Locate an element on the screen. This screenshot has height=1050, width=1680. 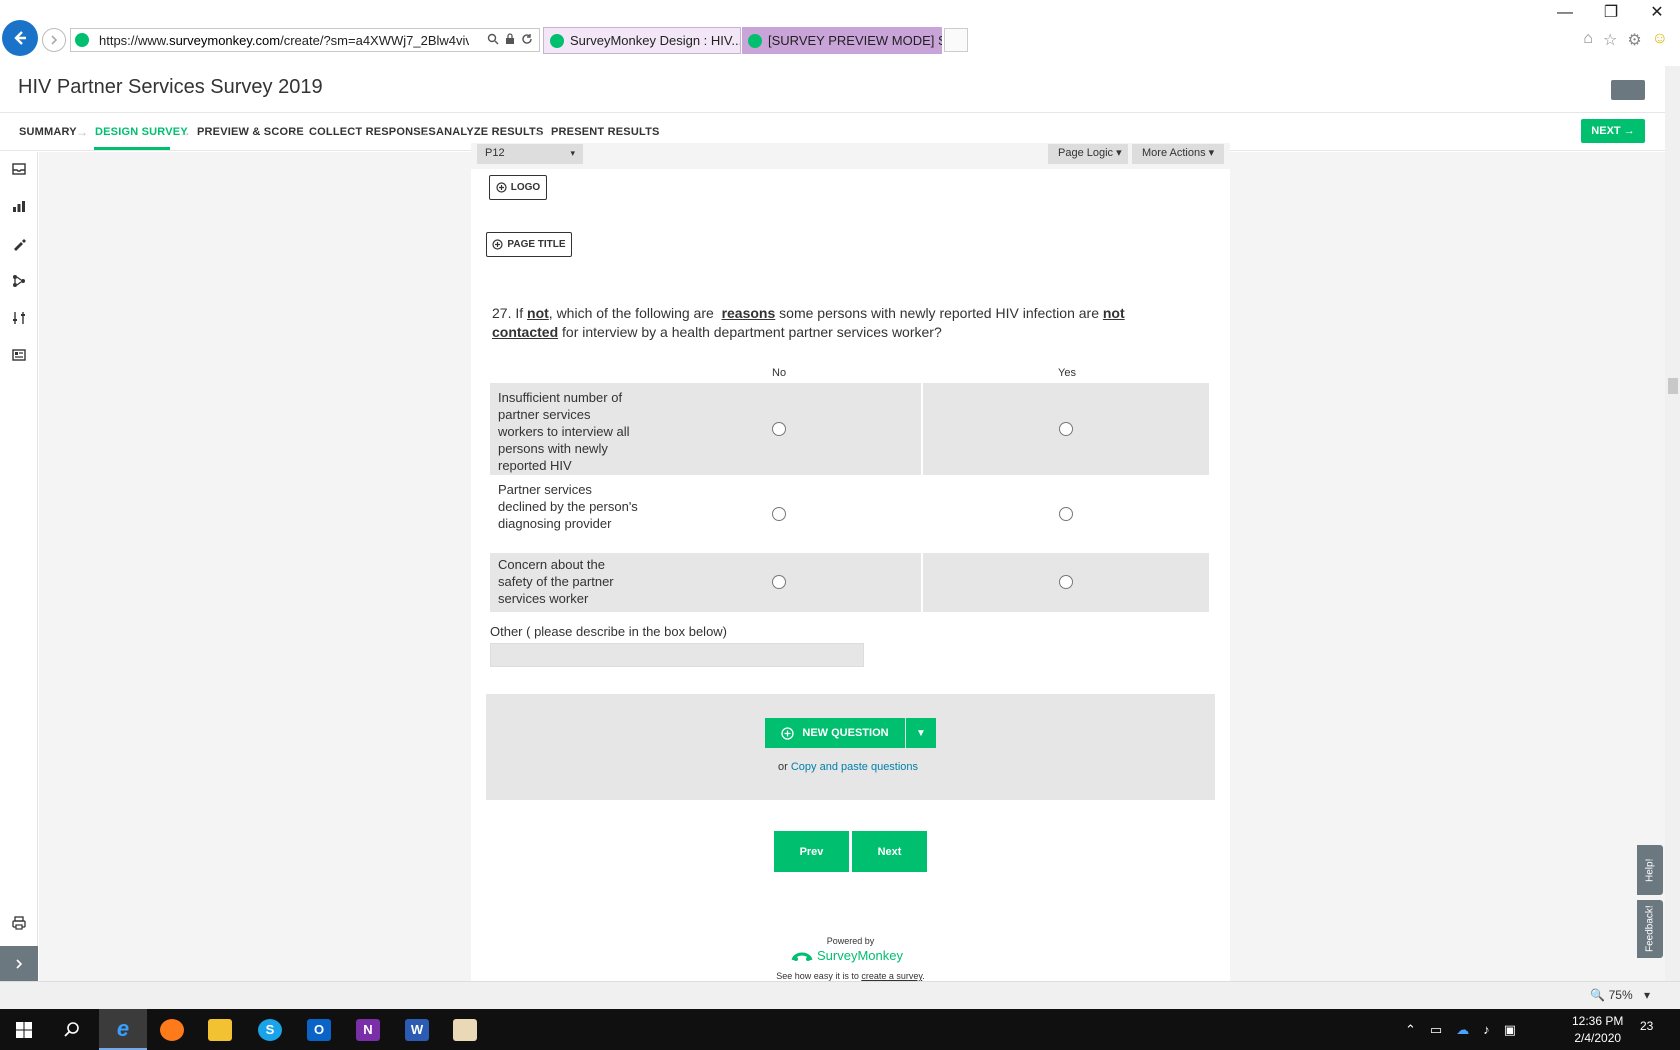
minimize-button: — is located at coordinates (1565, 13).